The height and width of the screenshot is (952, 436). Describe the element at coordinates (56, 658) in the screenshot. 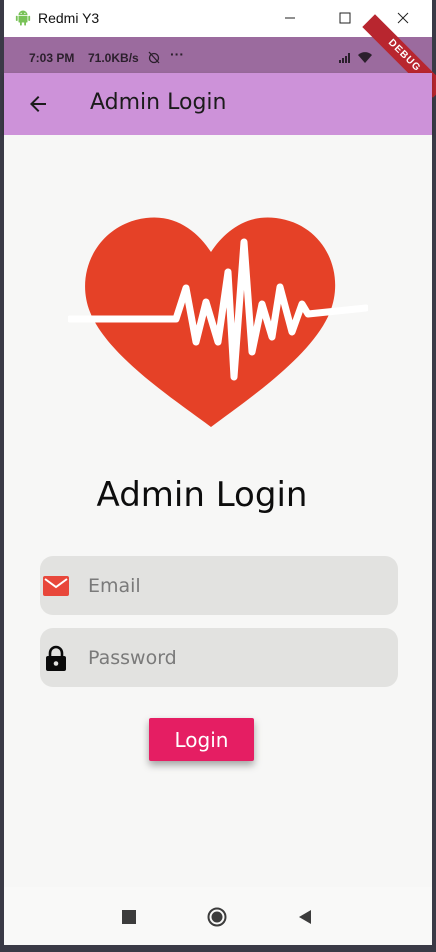

I see `lock-icon` at that location.